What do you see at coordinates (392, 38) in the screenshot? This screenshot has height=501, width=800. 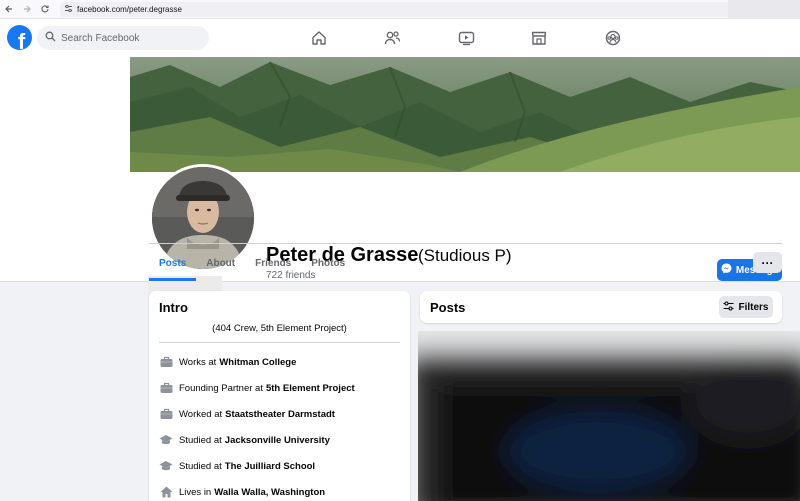 I see `friends-icon` at bounding box center [392, 38].